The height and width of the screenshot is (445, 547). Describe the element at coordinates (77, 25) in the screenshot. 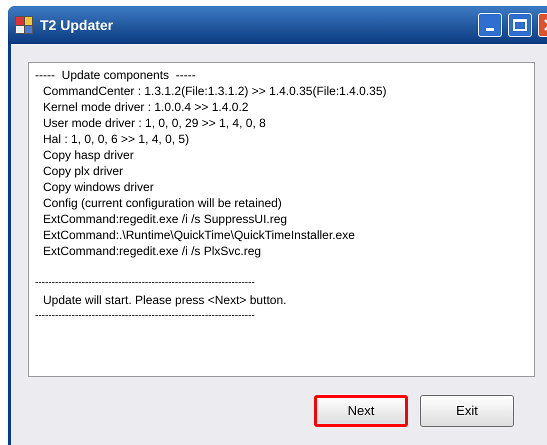

I see `window-title: T2 Updater` at that location.